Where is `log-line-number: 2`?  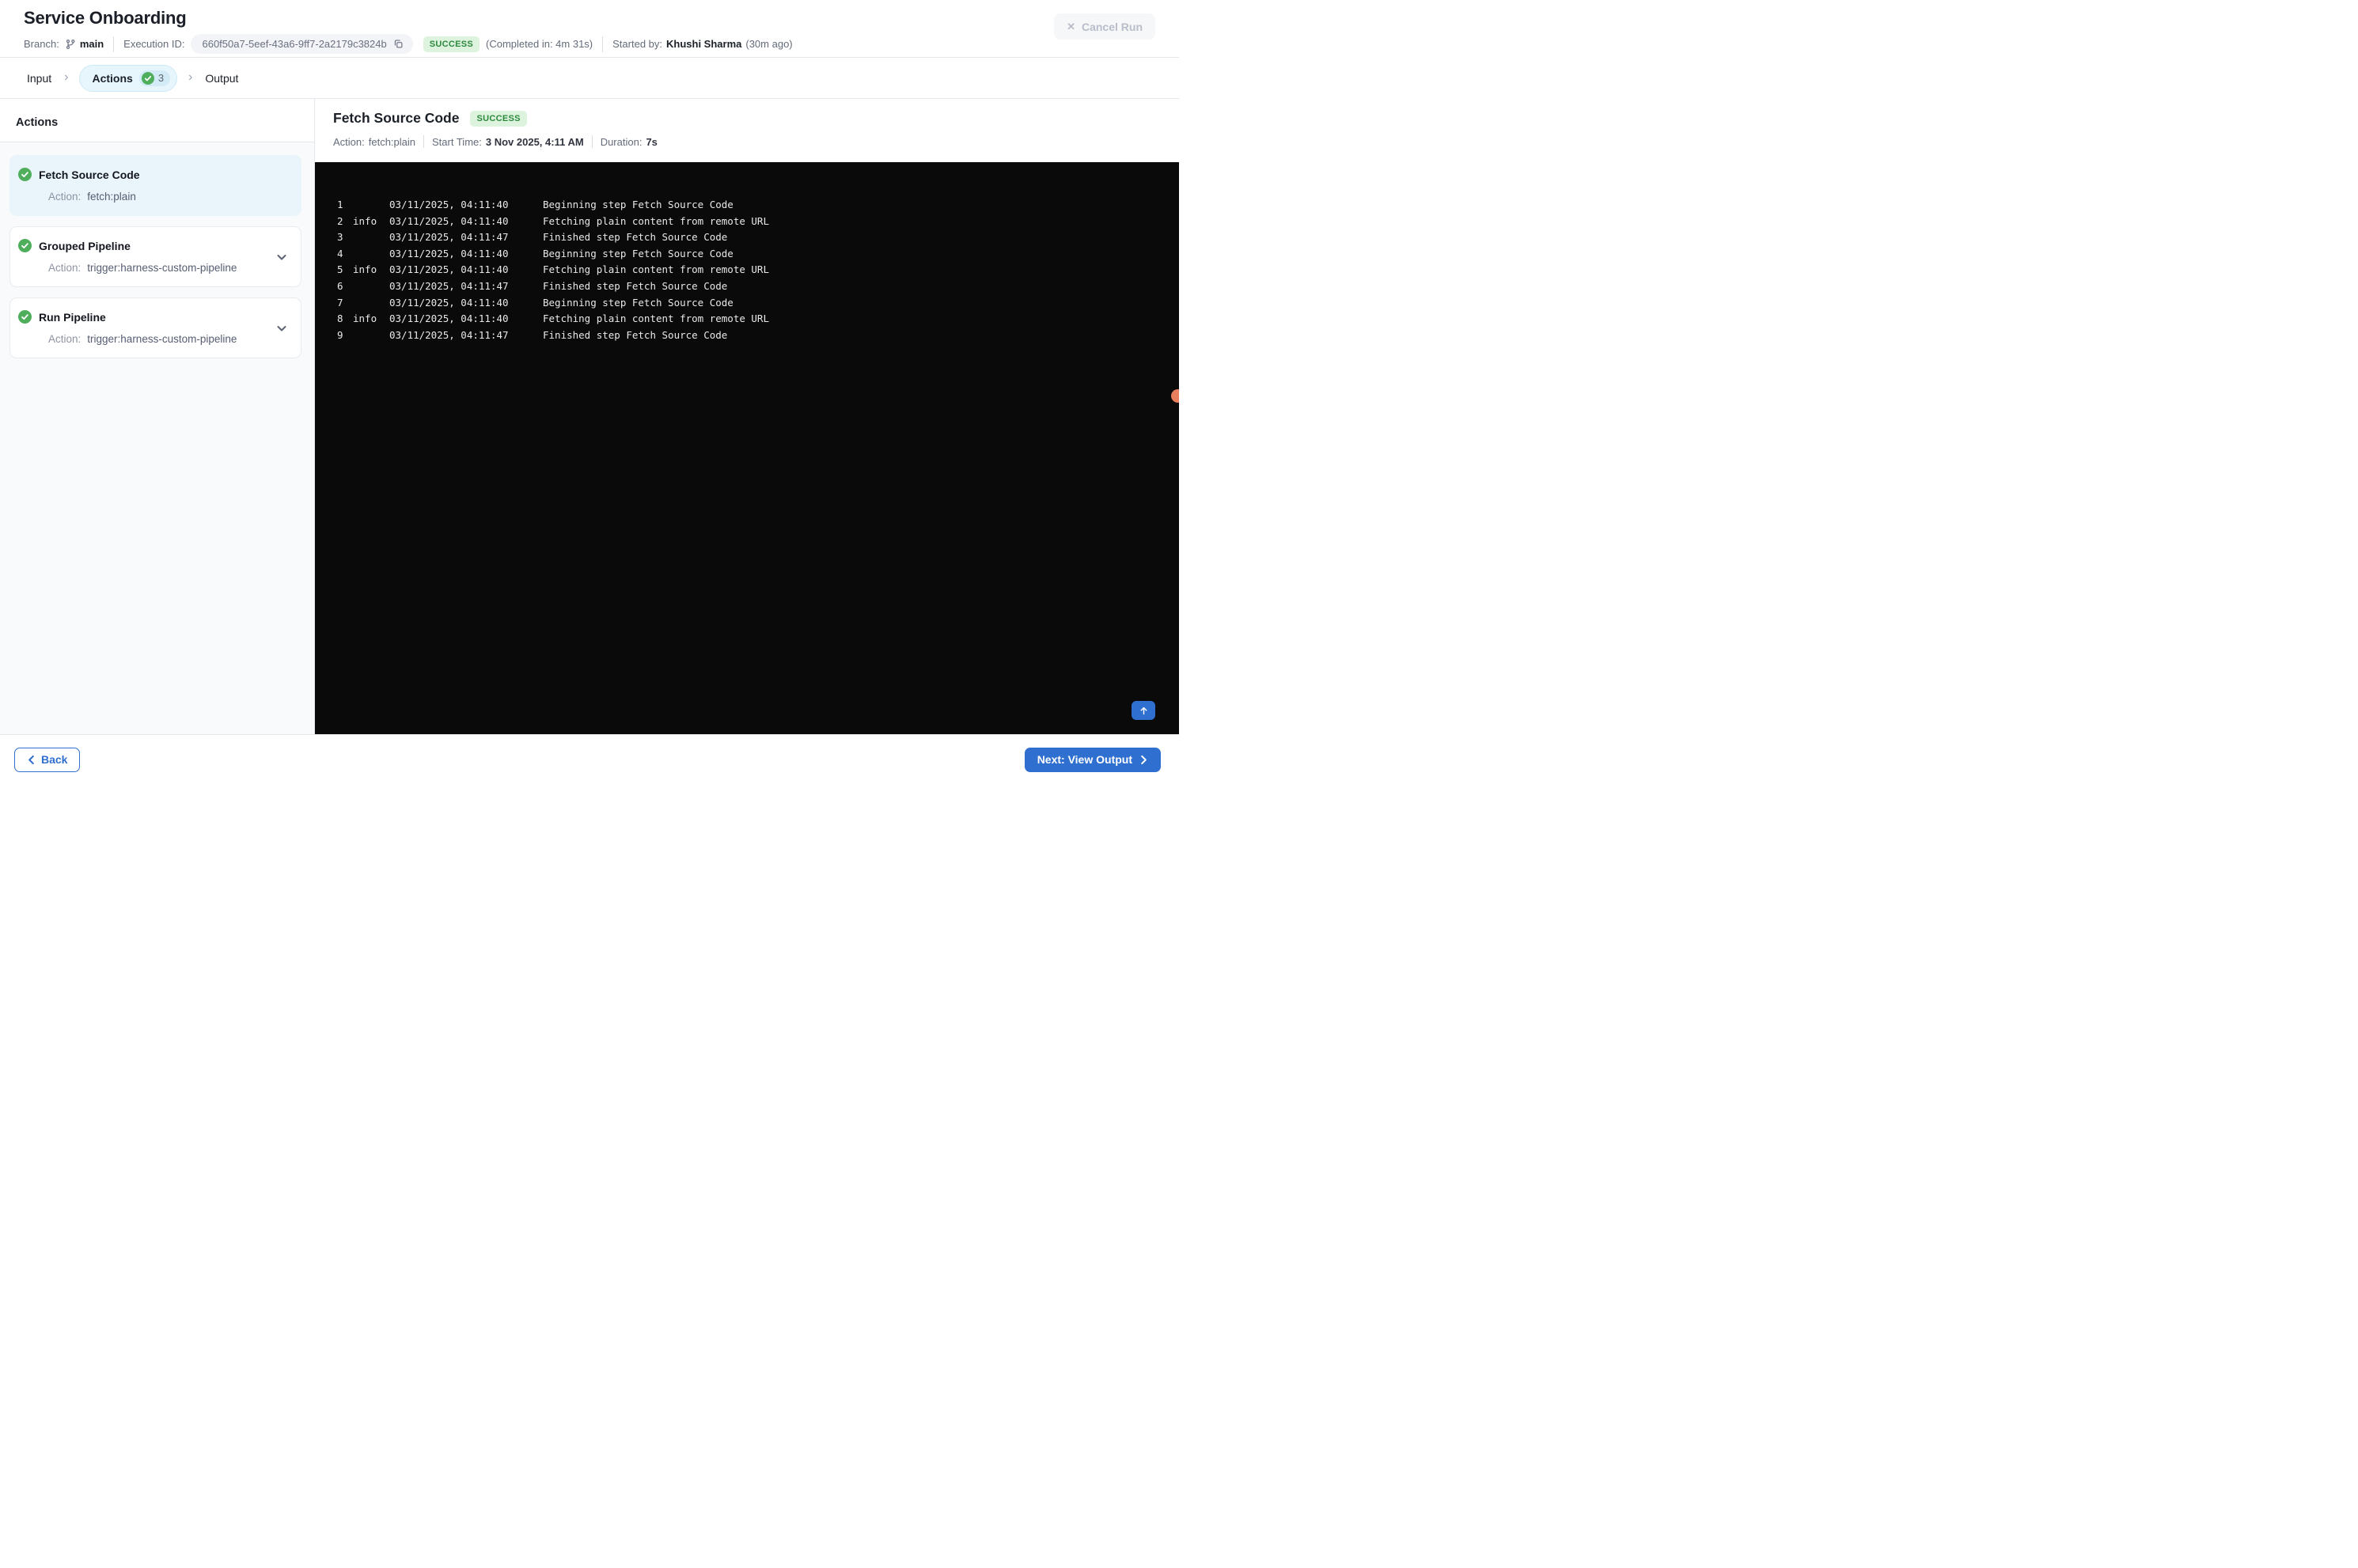 log-line-number: 2 is located at coordinates (340, 220).